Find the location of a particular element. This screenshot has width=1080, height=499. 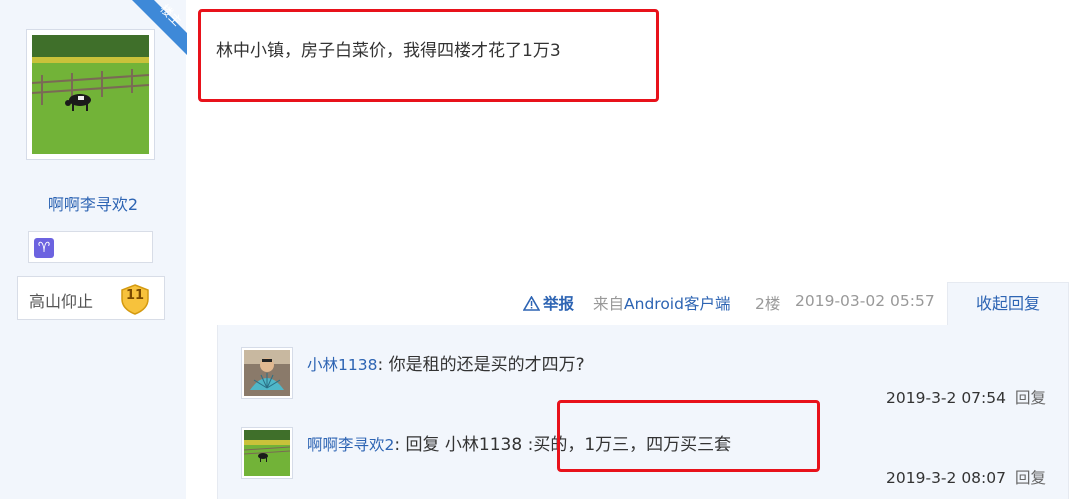

floor-number: 2楼 is located at coordinates (768, 304).